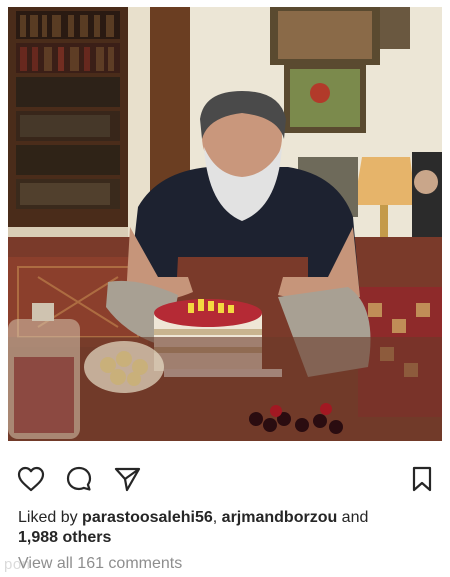  What do you see at coordinates (100, 564) in the screenshot?
I see `view-all-comments-link: View all 161 comments` at bounding box center [100, 564].